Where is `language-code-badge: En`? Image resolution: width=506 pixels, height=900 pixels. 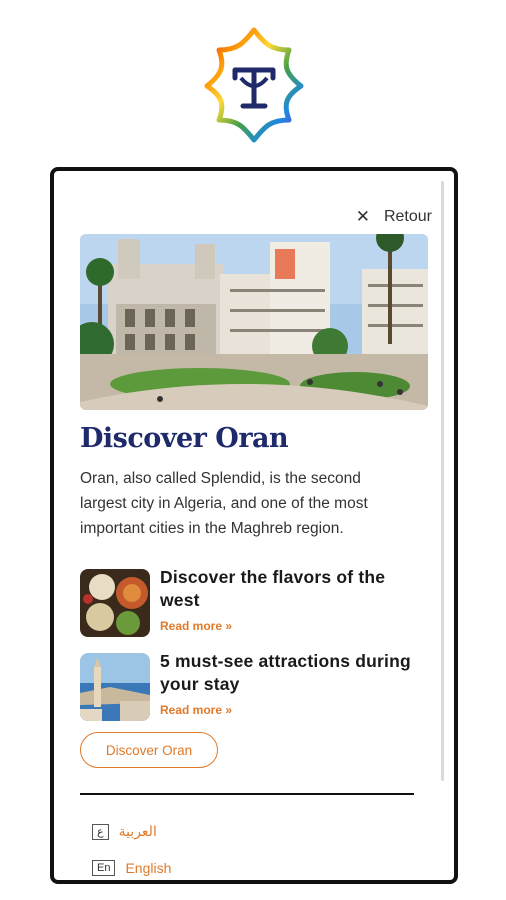
language-code-badge: En is located at coordinates (104, 868).